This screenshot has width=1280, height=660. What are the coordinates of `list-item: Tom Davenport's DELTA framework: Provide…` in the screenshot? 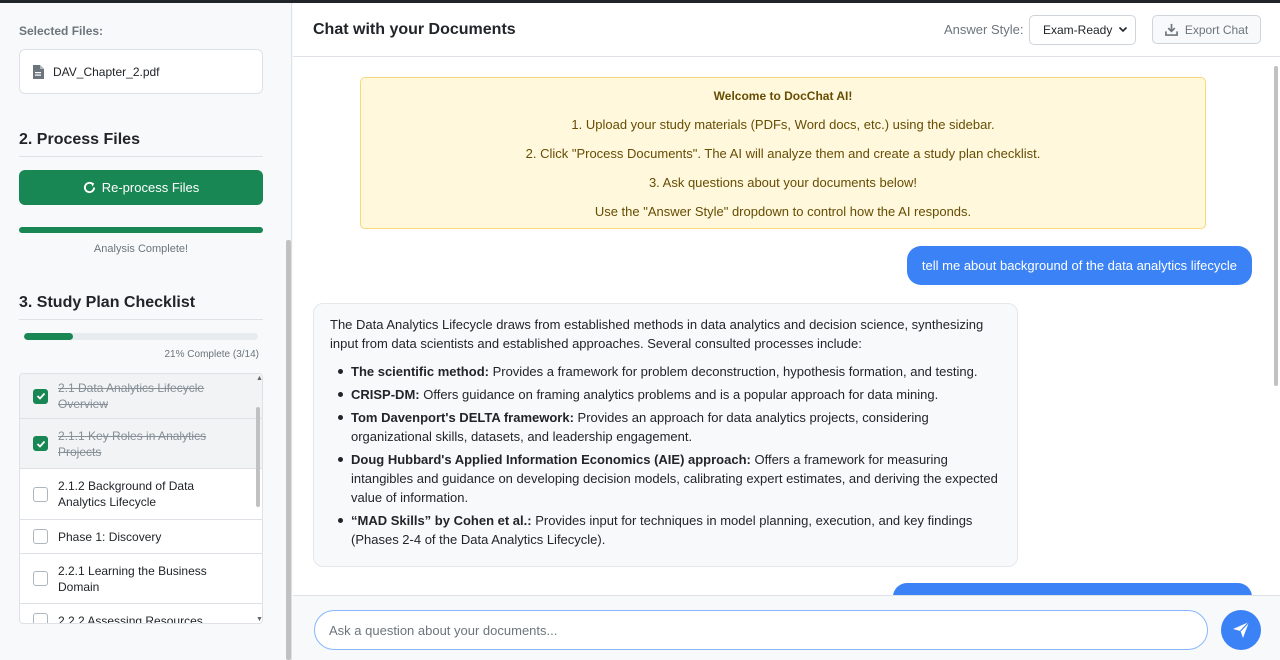 It's located at (665, 427).